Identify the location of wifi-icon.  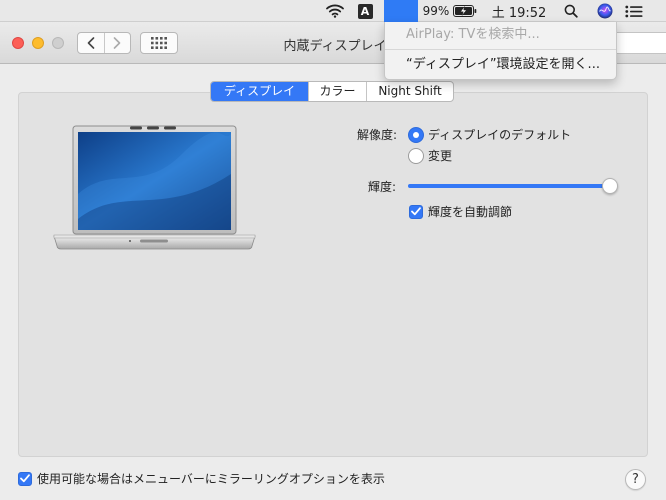
(335, 11).